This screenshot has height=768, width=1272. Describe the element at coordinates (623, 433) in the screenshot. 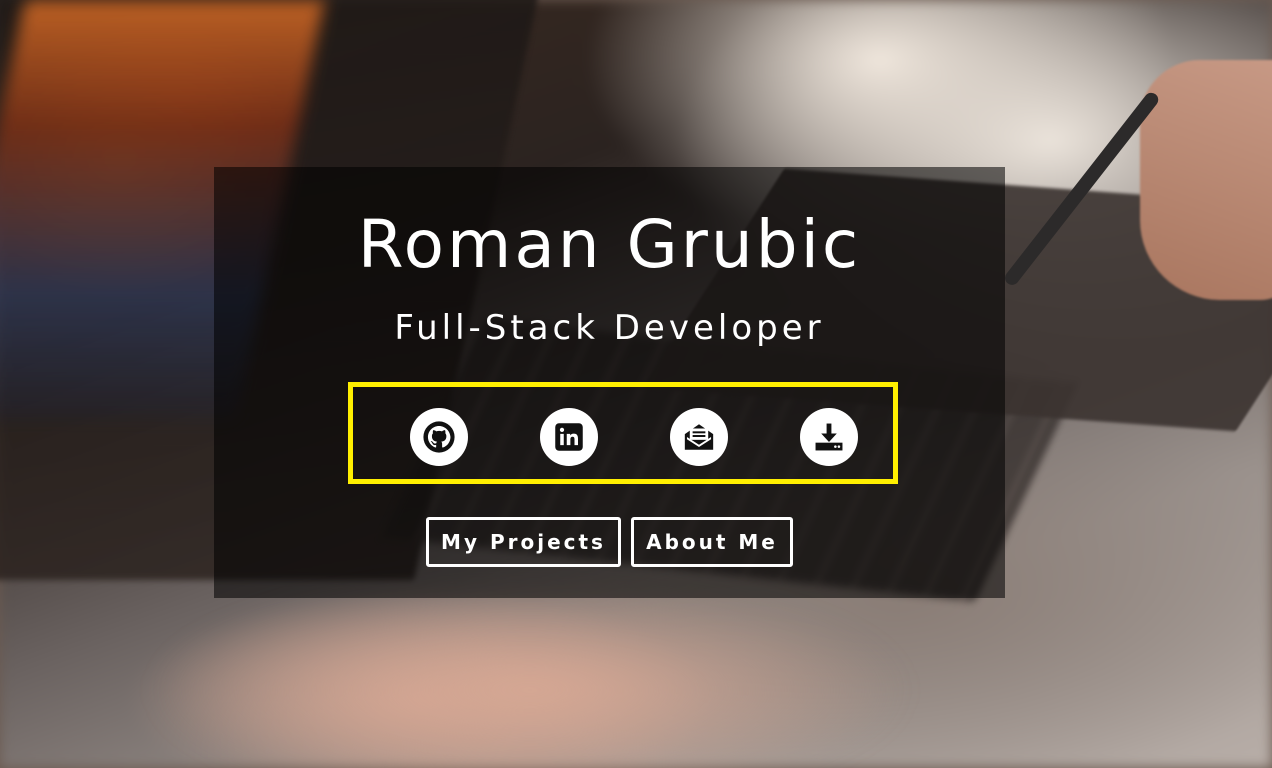

I see `social-links` at that location.